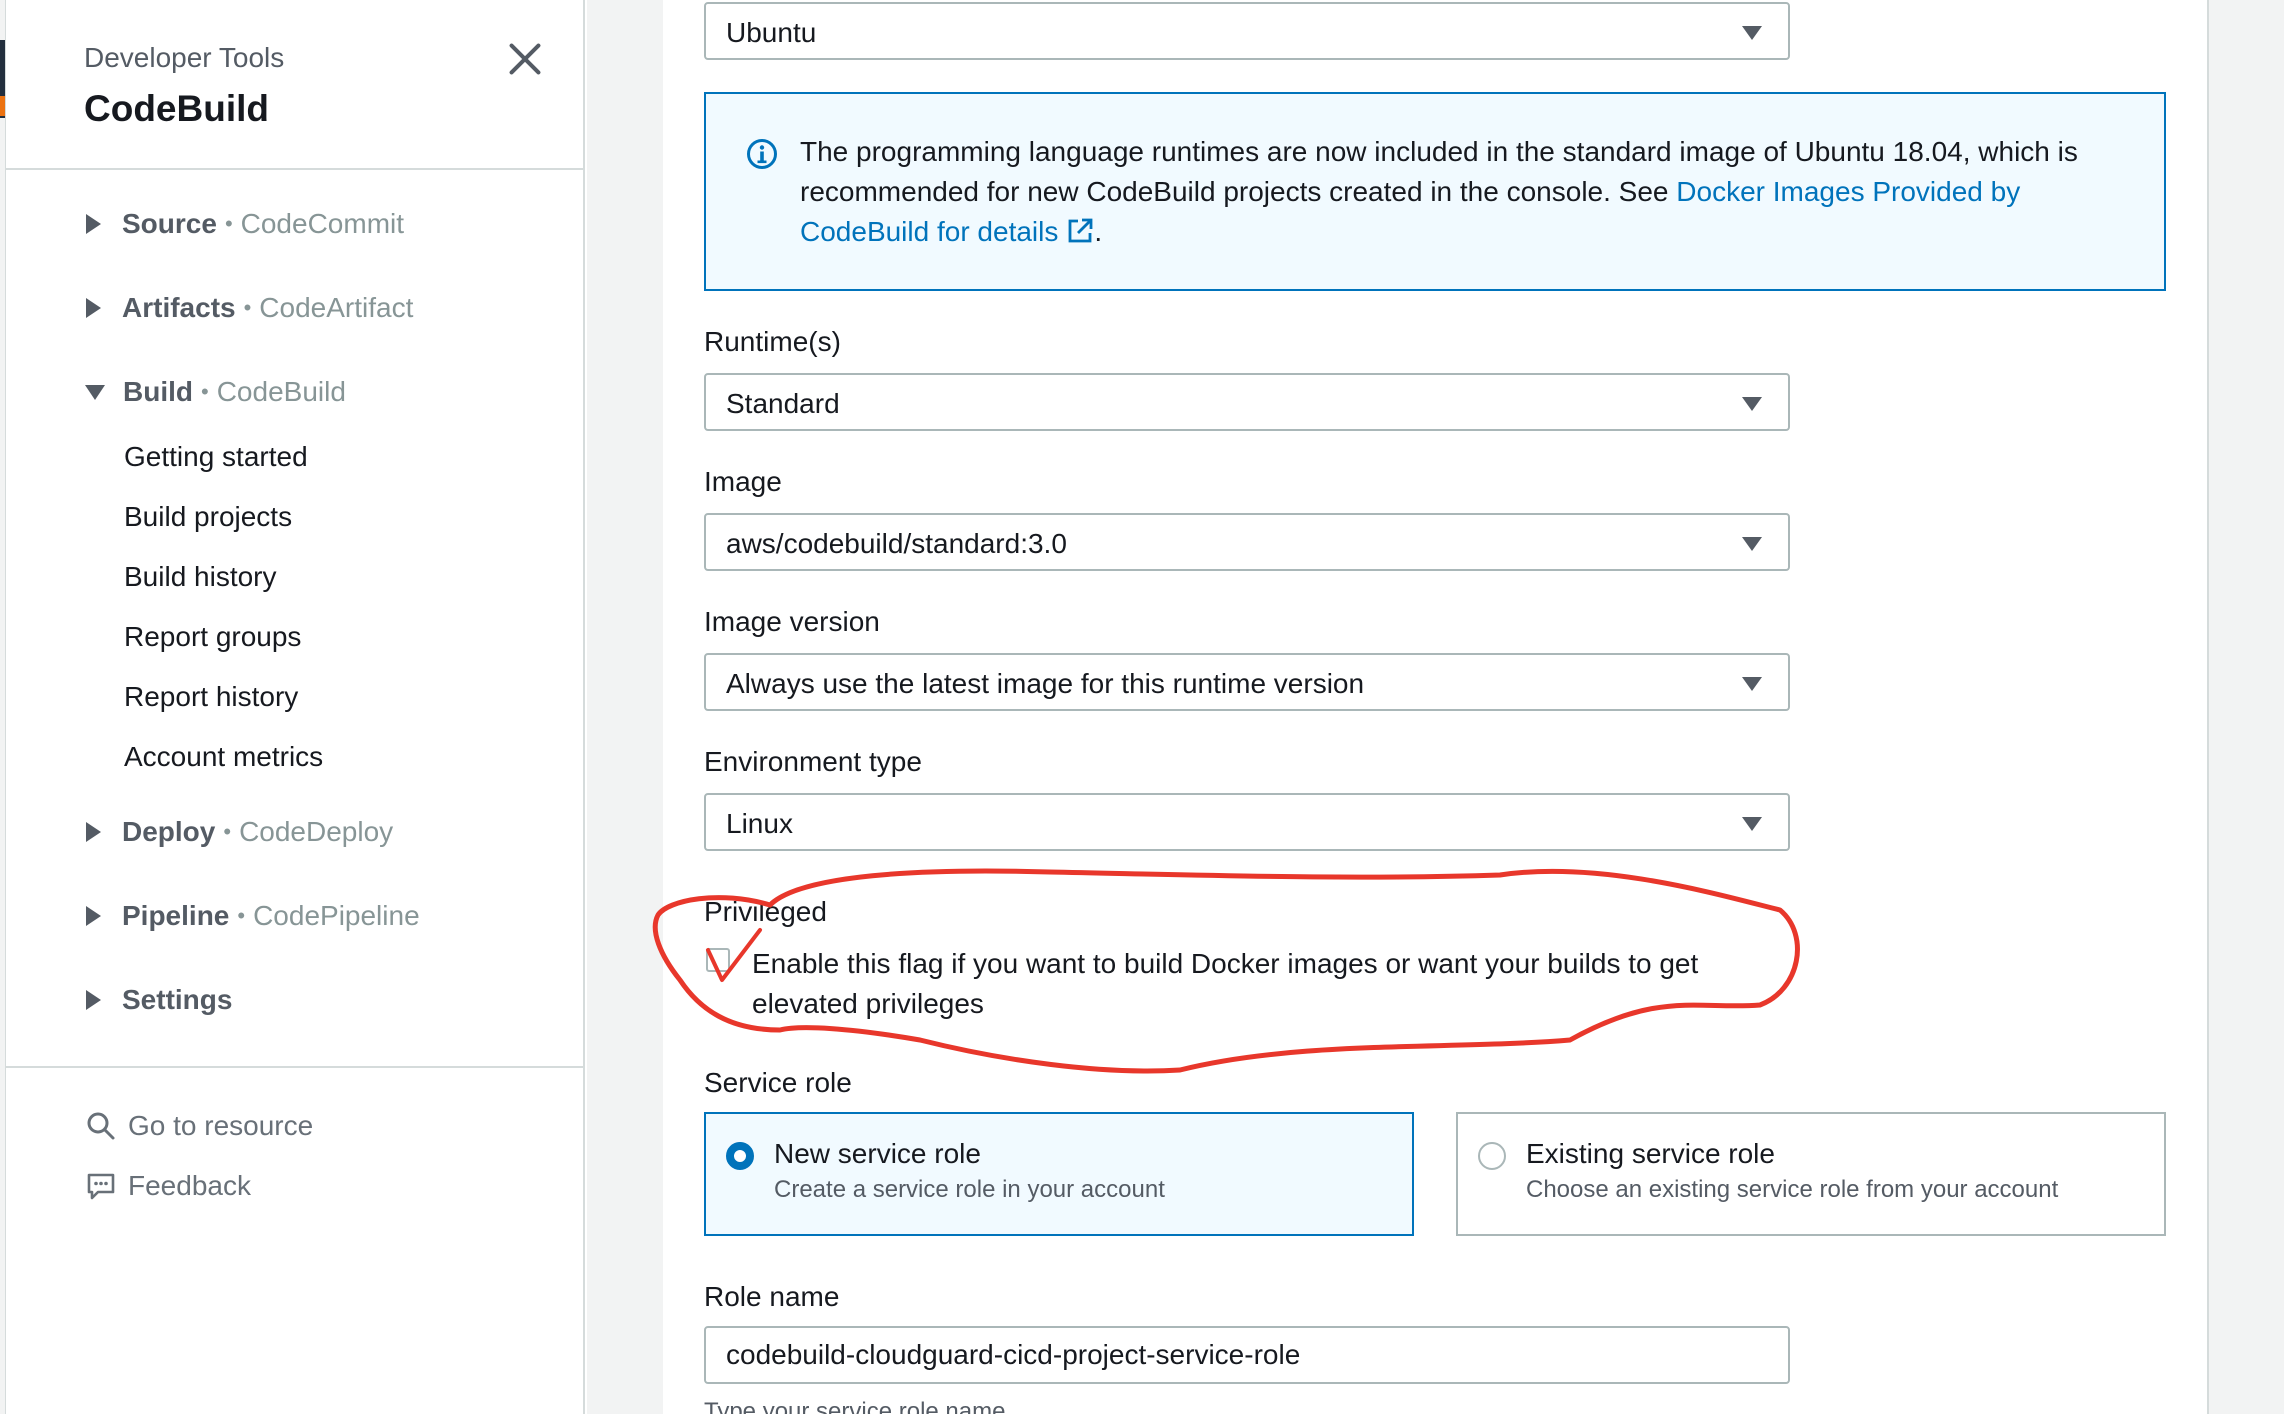 This screenshot has height=1414, width=2284. I want to click on existing-service-role-title: Existing service role, so click(1650, 1153).